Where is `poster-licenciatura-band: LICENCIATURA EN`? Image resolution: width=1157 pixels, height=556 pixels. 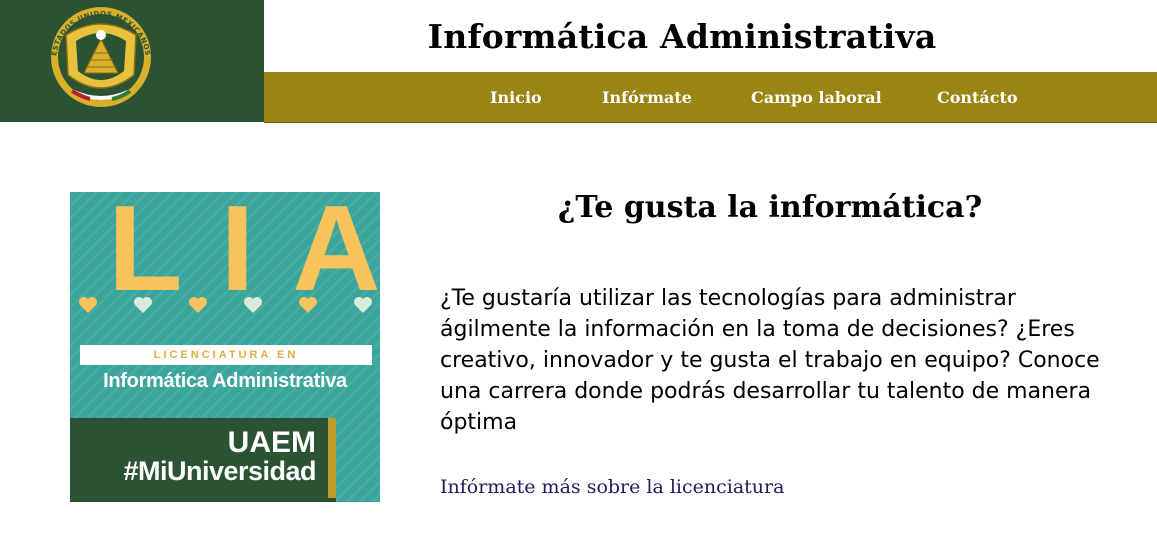
poster-licenciatura-band: LICENCIATURA EN is located at coordinates (226, 355).